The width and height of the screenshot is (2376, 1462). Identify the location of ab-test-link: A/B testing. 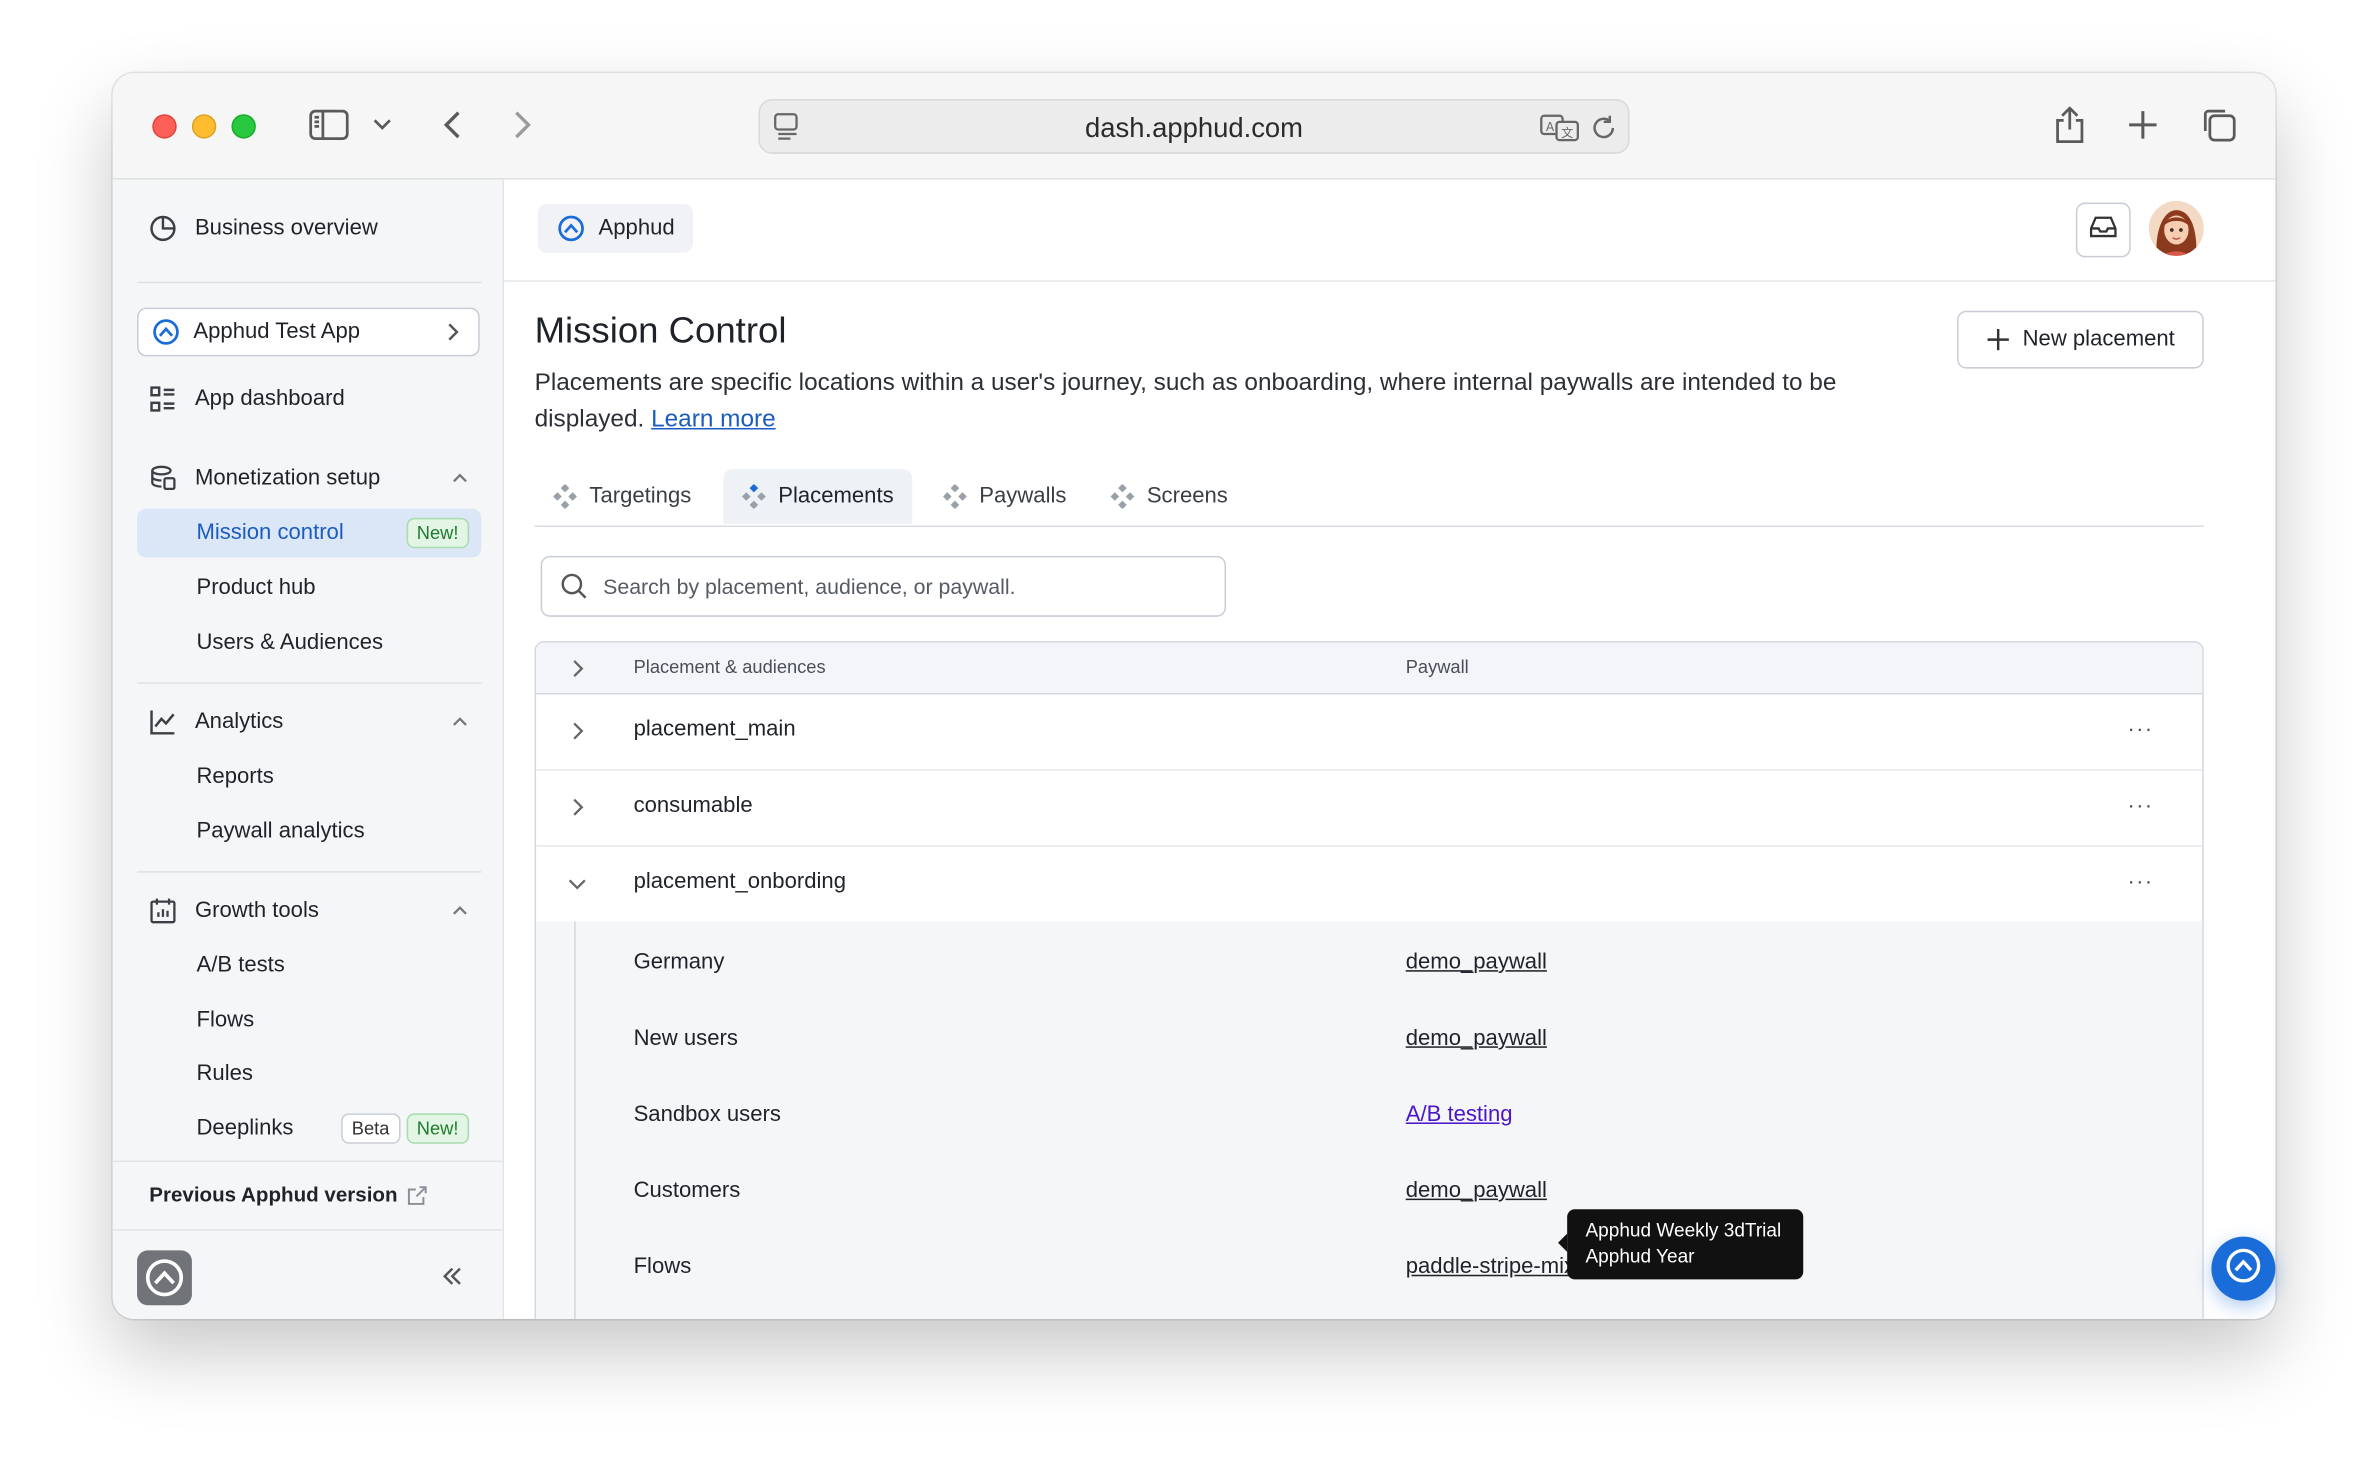
(1459, 1115).